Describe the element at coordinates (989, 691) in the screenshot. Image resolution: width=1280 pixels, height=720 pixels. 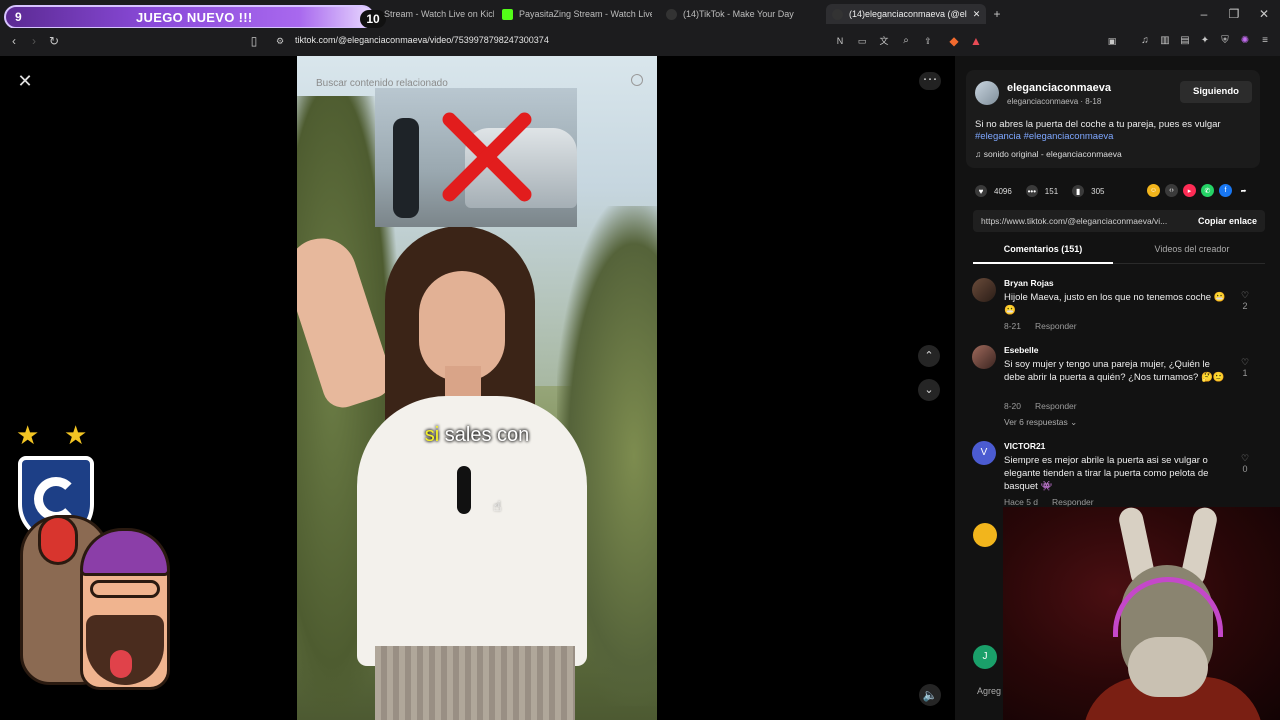
I see `add-comment-input: Agreg` at that location.